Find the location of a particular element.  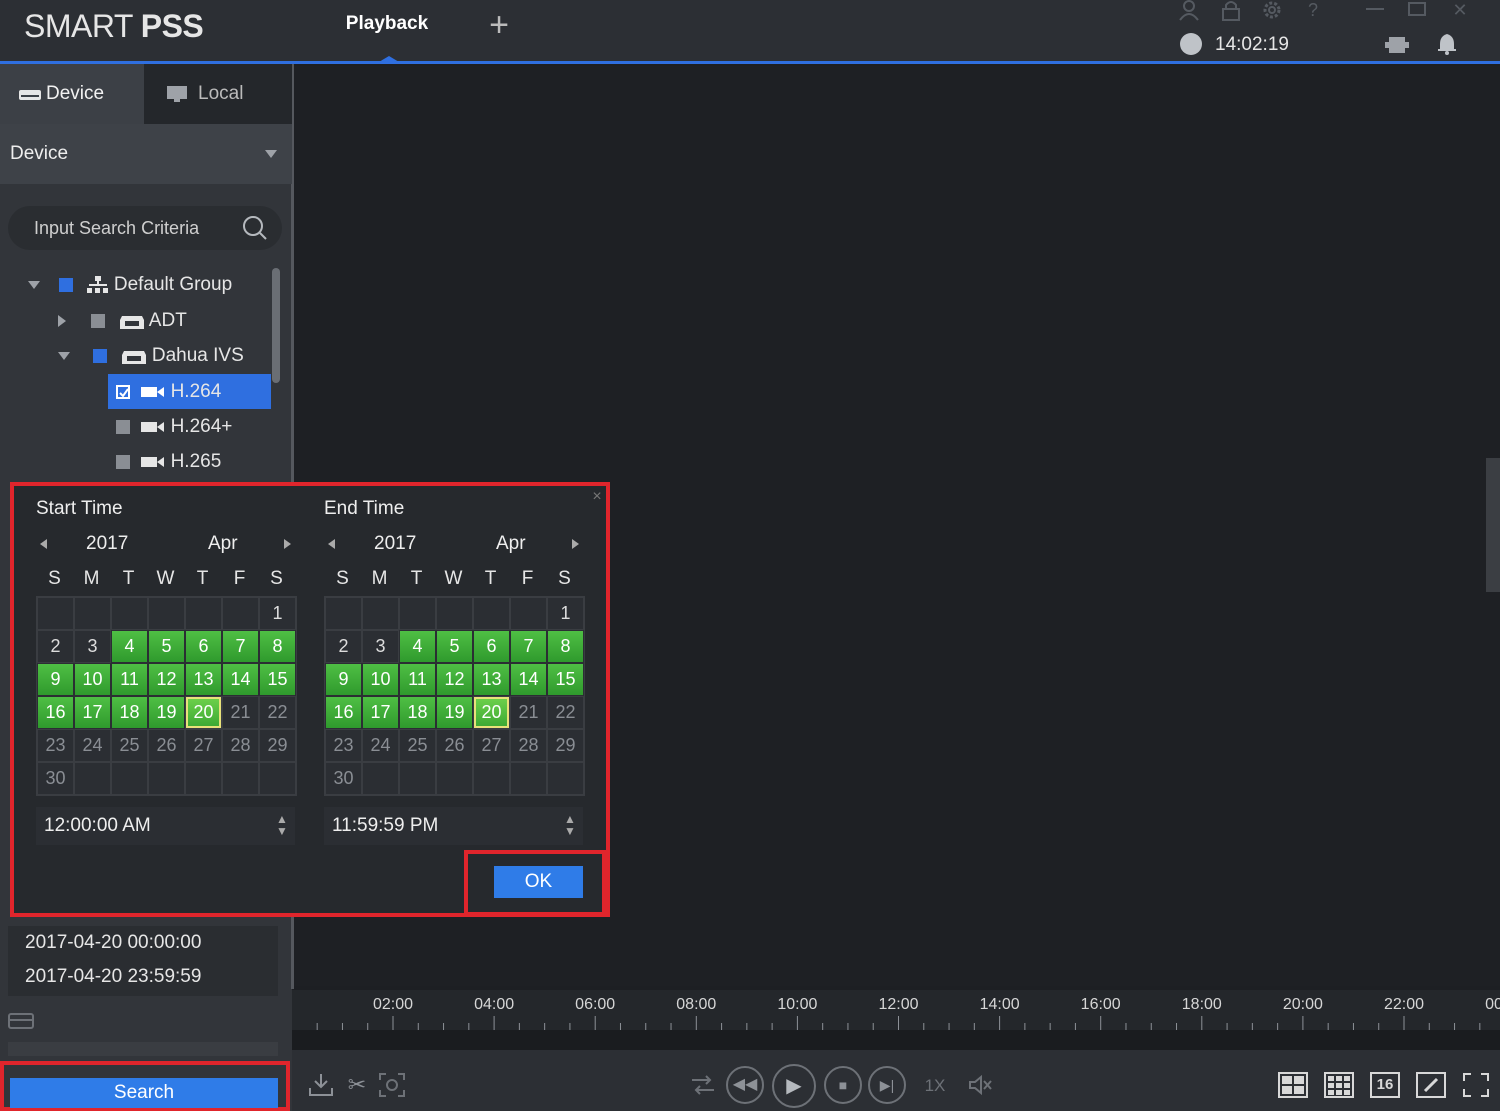

tree-item-h264plus: H.264+ is located at coordinates (174, 427).